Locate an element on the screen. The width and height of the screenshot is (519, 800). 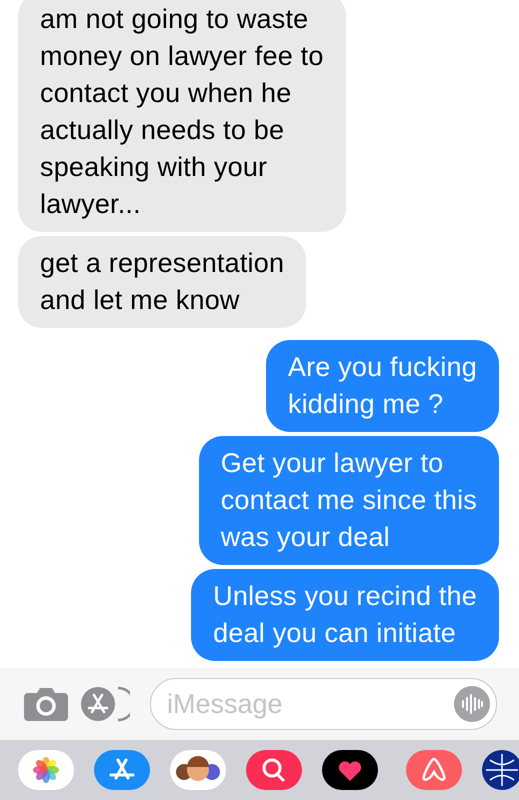
audio-icon is located at coordinates (472, 704).